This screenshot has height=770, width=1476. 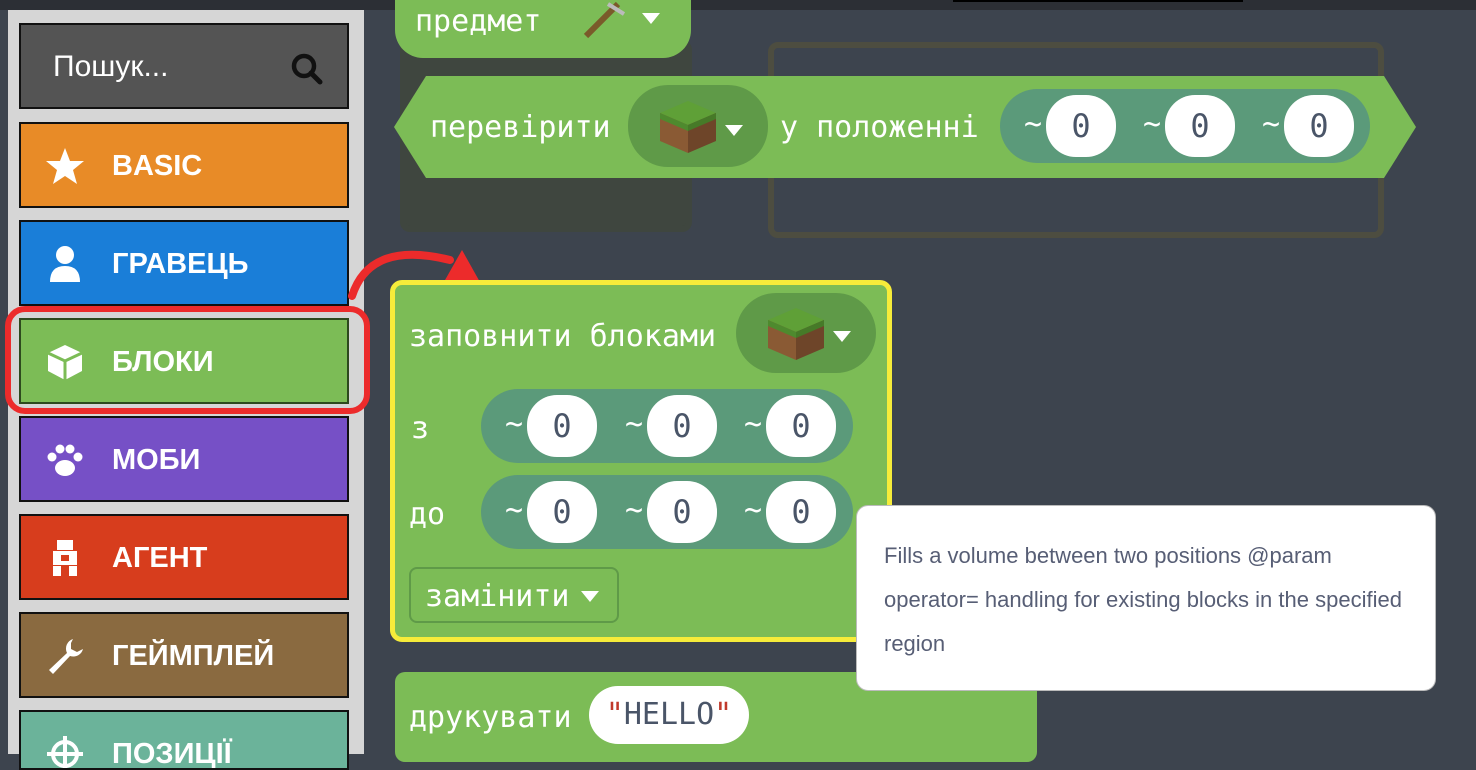 I want to click on crosshair-icon, so click(x=65, y=752).